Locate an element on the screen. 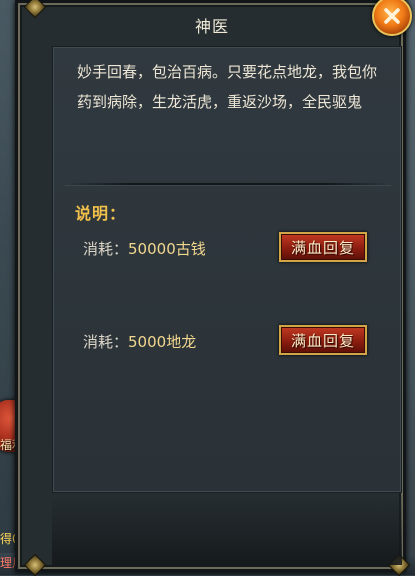 The image size is (415, 576). divider is located at coordinates (228, 184).